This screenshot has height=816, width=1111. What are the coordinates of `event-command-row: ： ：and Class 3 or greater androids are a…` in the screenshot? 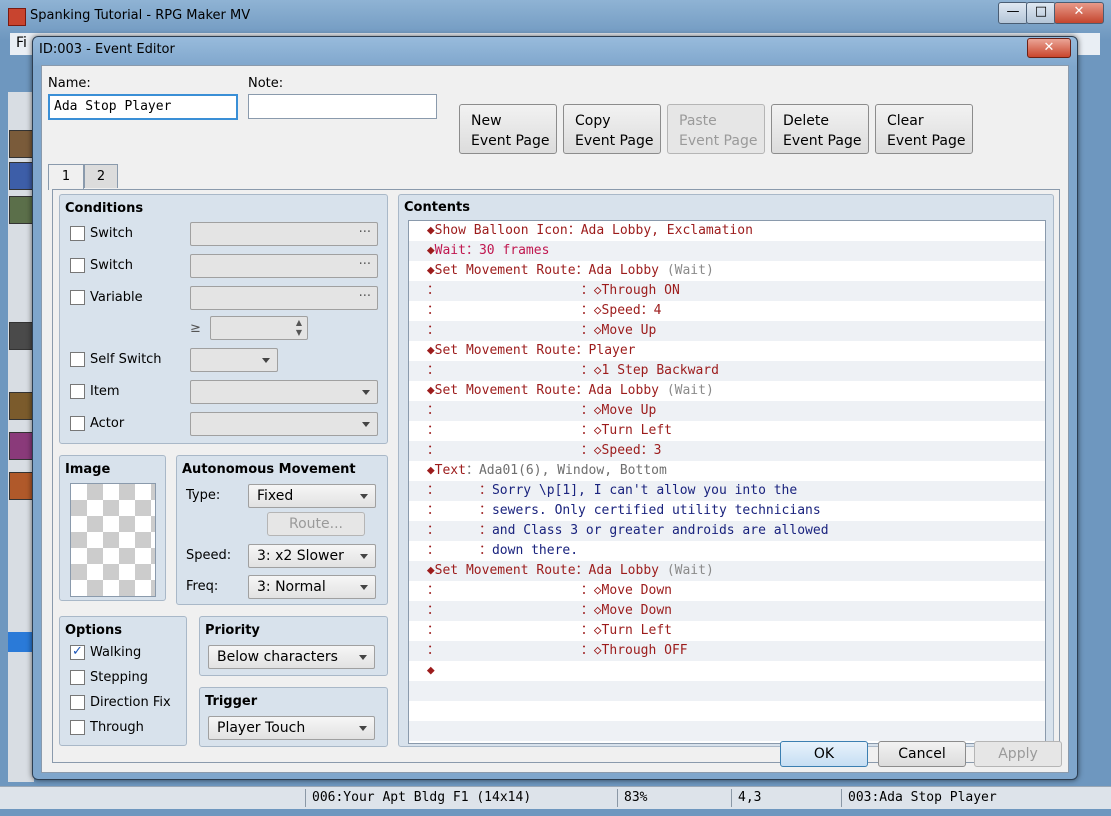 It's located at (727, 531).